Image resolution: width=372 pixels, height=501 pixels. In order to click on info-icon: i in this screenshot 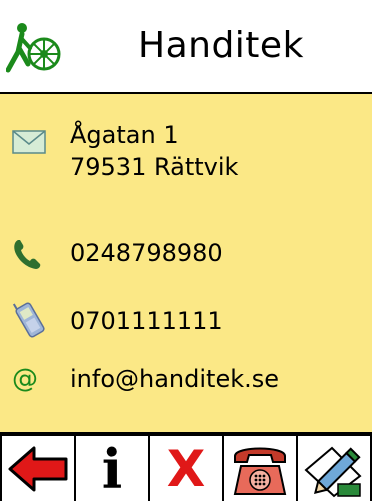, I will do `click(112, 468)`.